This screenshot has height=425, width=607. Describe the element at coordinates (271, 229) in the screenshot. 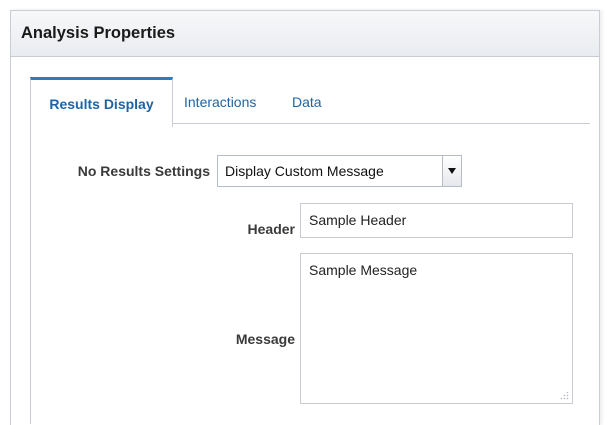

I see `header-label: Header` at that location.